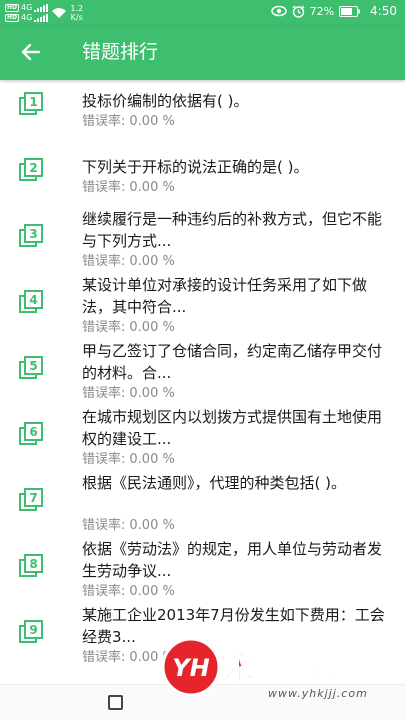  I want to click on rank-badge-icon: 2, so click(31, 169).